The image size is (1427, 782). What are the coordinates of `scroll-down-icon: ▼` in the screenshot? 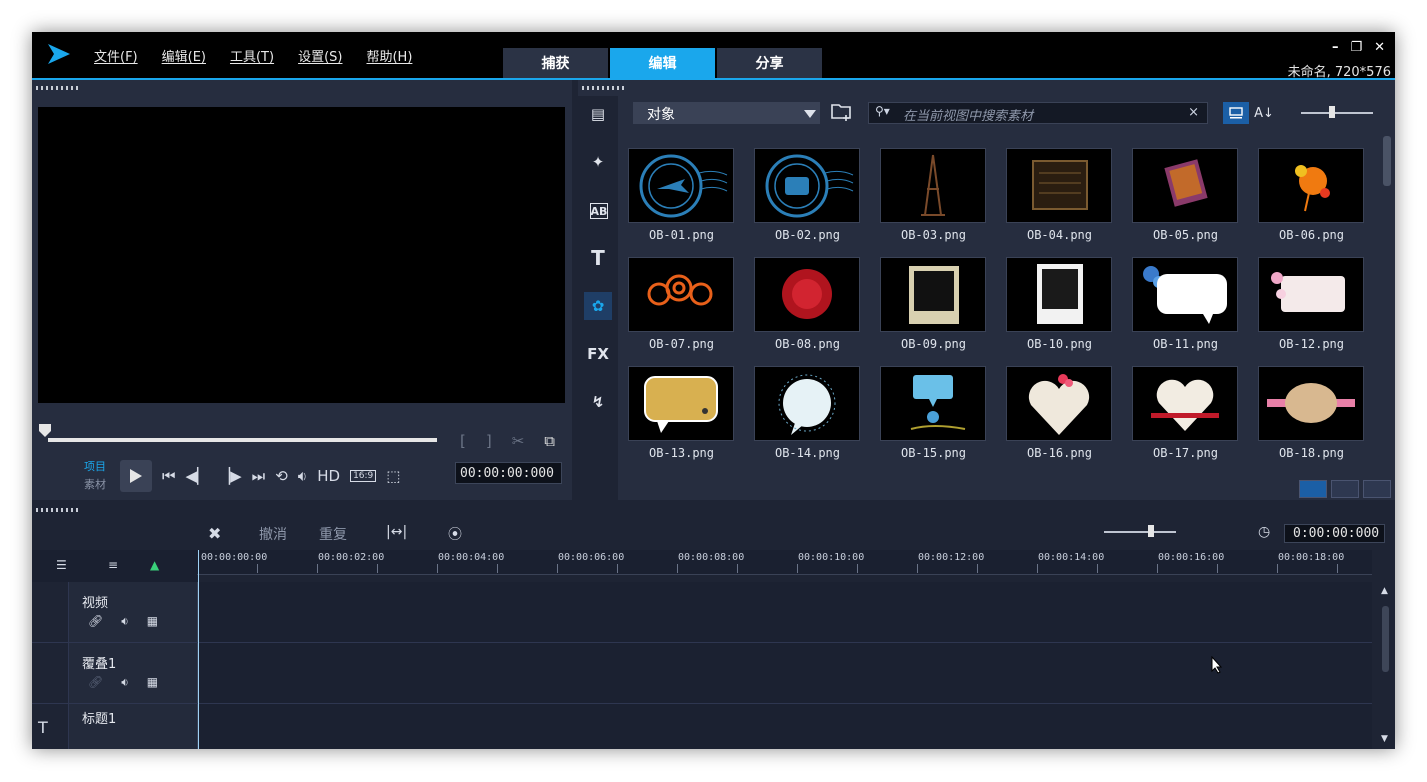 It's located at (1384, 739).